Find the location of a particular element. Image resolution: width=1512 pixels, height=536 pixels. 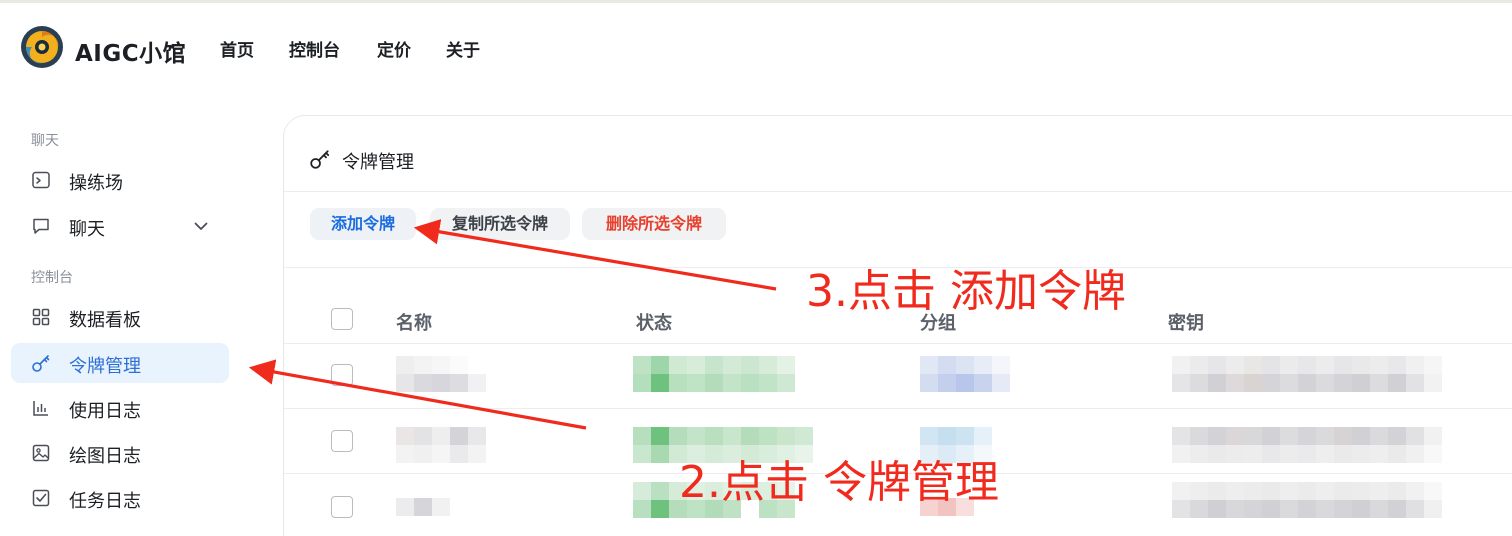

nav-about: 关于 is located at coordinates (463, 48).